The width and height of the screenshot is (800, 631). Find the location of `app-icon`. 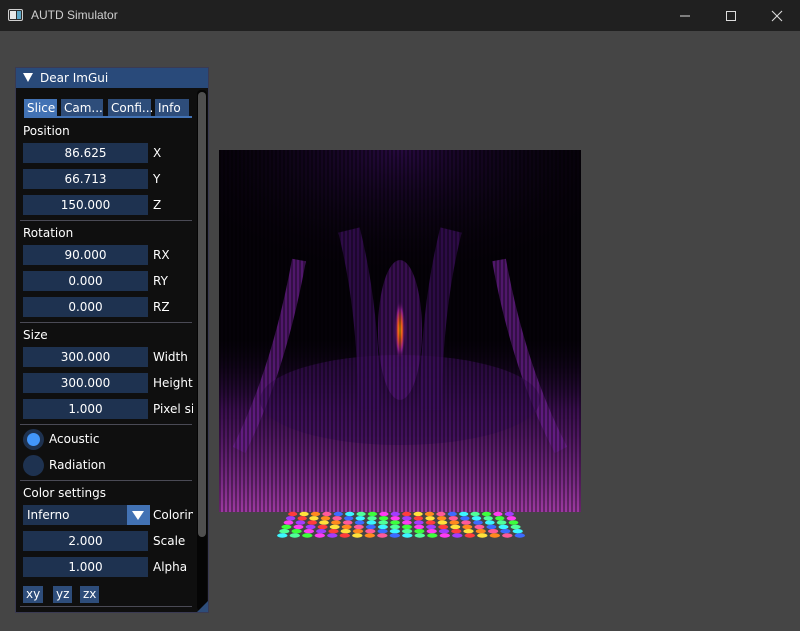

app-icon is located at coordinates (15, 15).